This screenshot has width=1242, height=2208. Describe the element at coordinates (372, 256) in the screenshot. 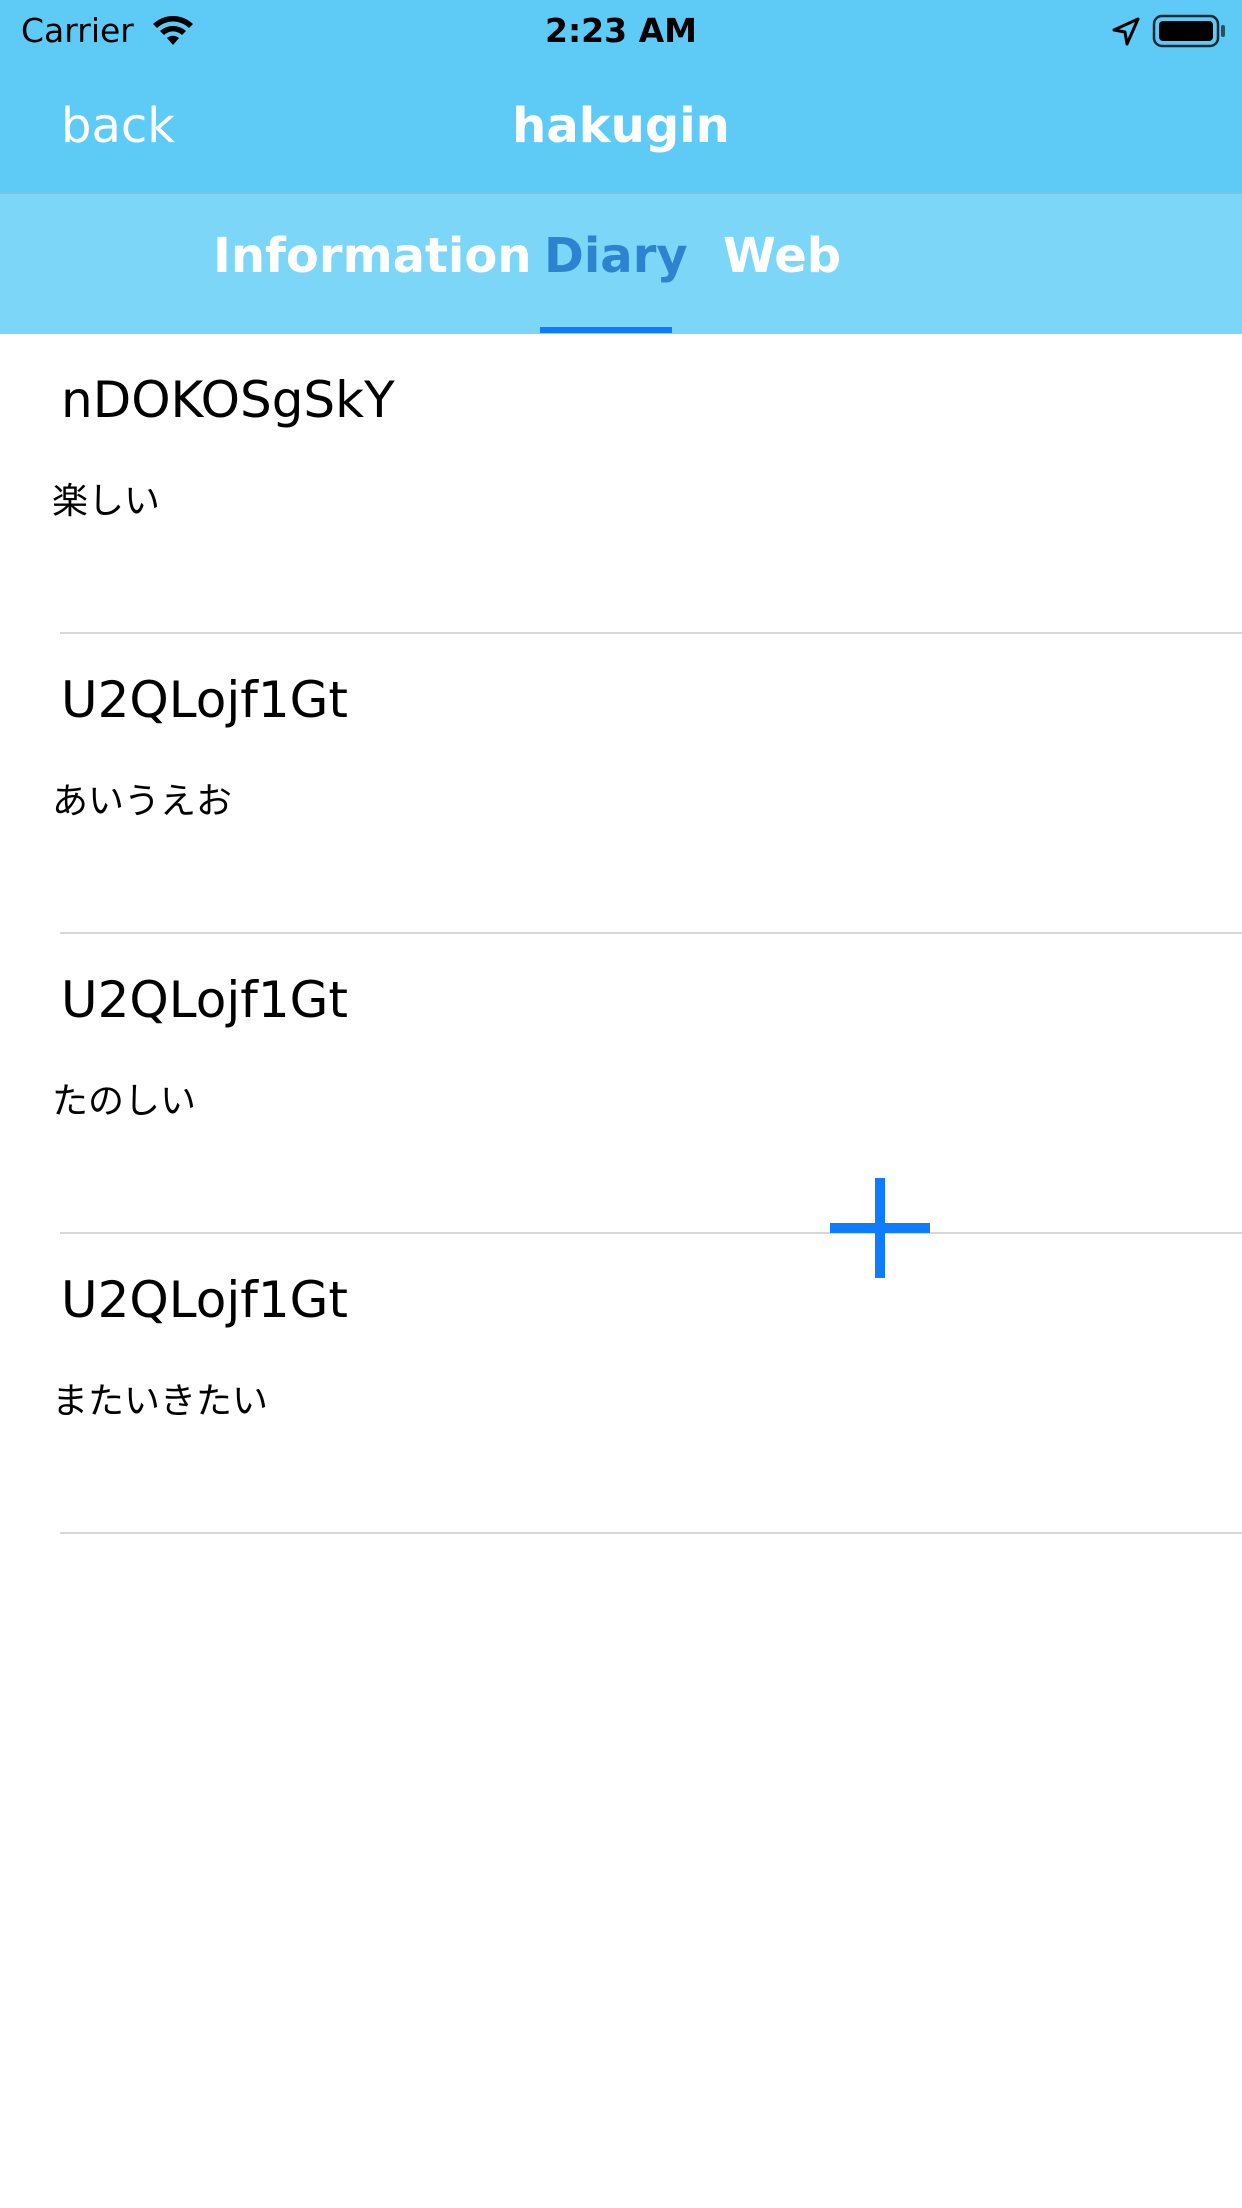

I see `tab-information: Information` at that location.